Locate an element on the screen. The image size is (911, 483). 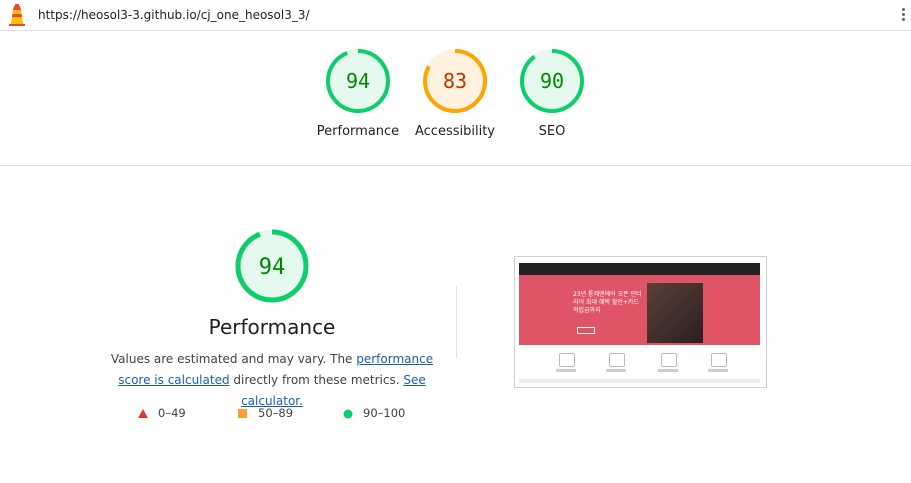
thumb-hero-button is located at coordinates (586, 330).